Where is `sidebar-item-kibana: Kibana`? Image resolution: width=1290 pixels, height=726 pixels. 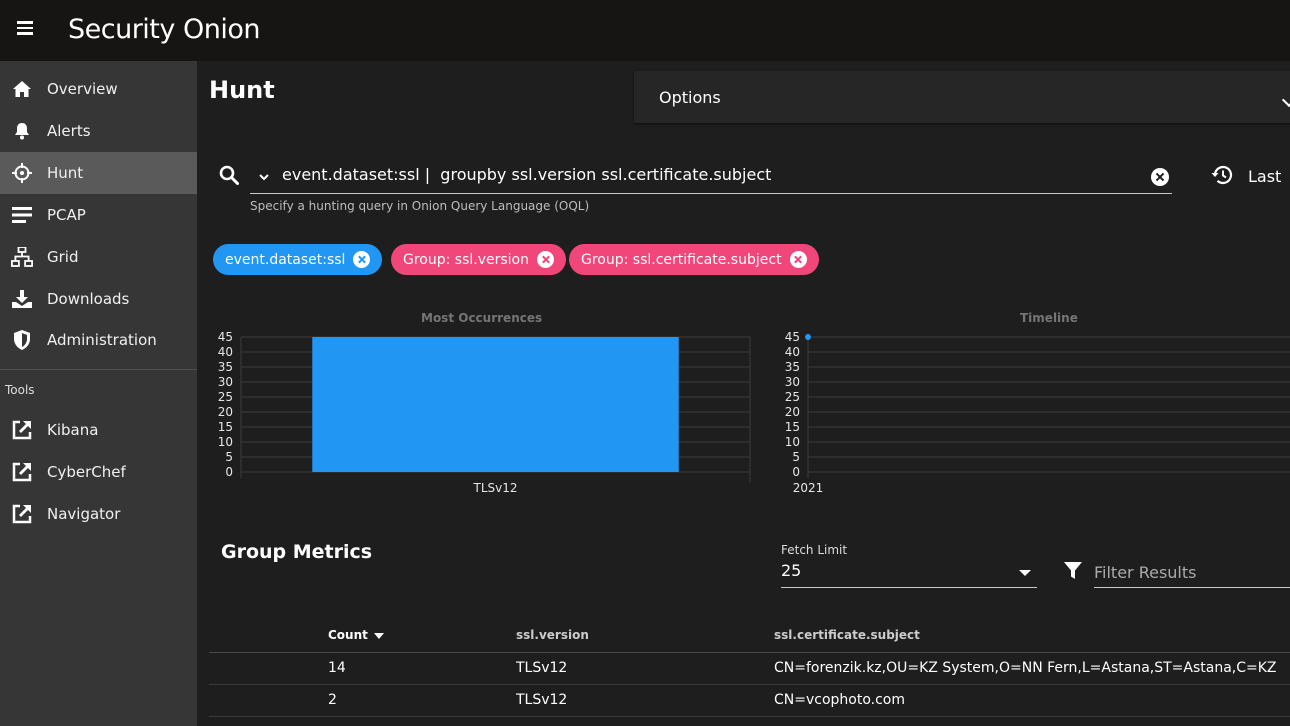
sidebar-item-kibana: Kibana is located at coordinates (98, 430).